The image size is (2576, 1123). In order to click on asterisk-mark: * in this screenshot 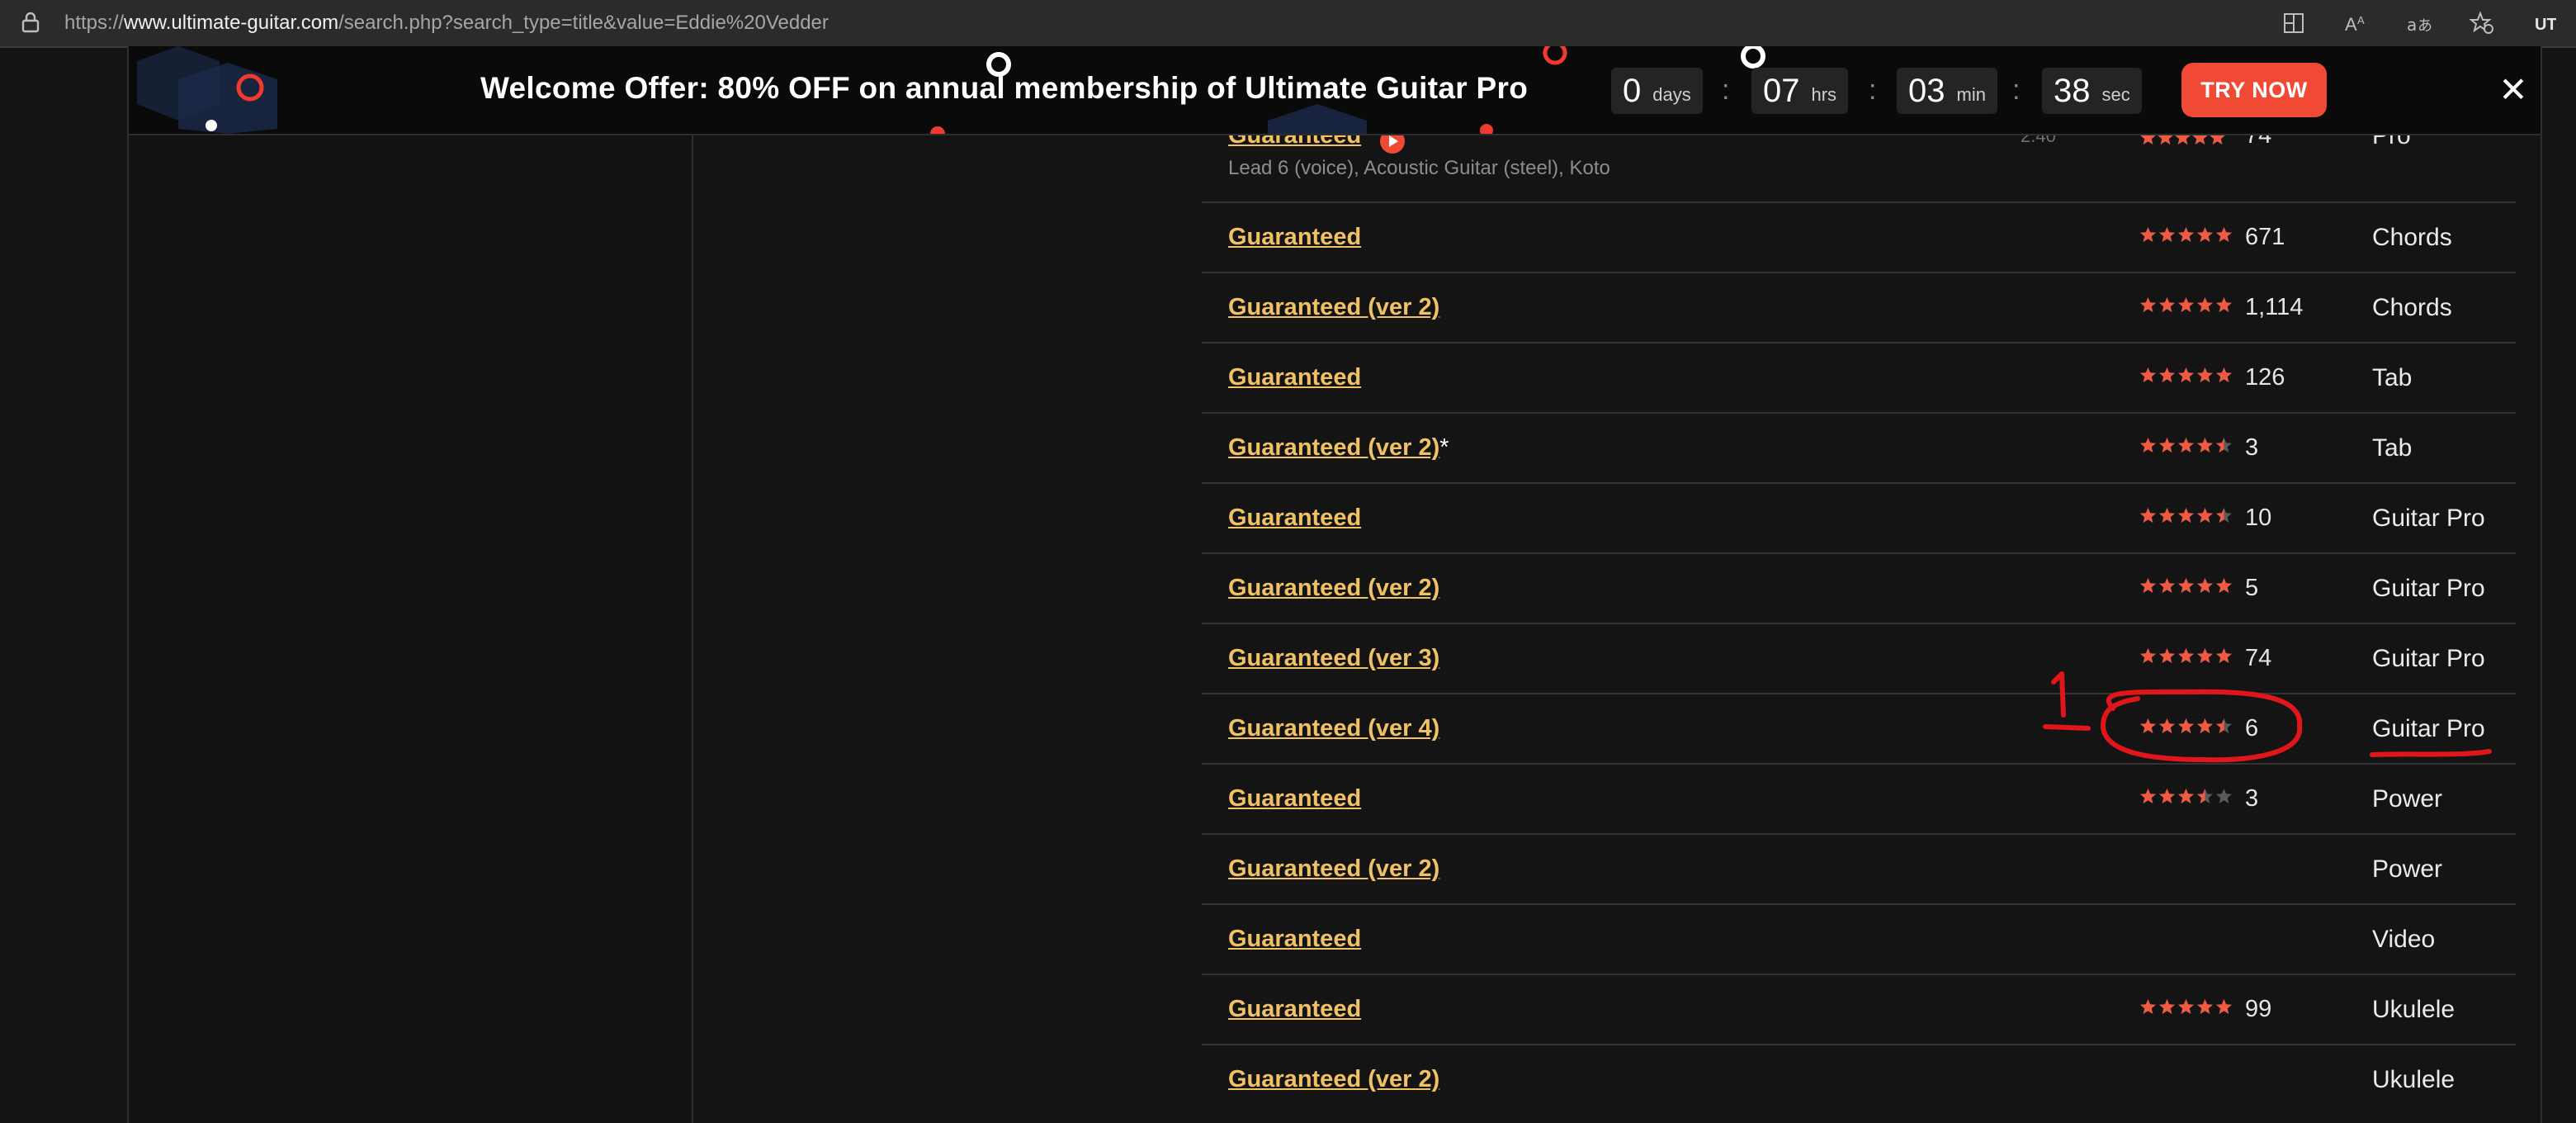, I will do `click(1444, 448)`.